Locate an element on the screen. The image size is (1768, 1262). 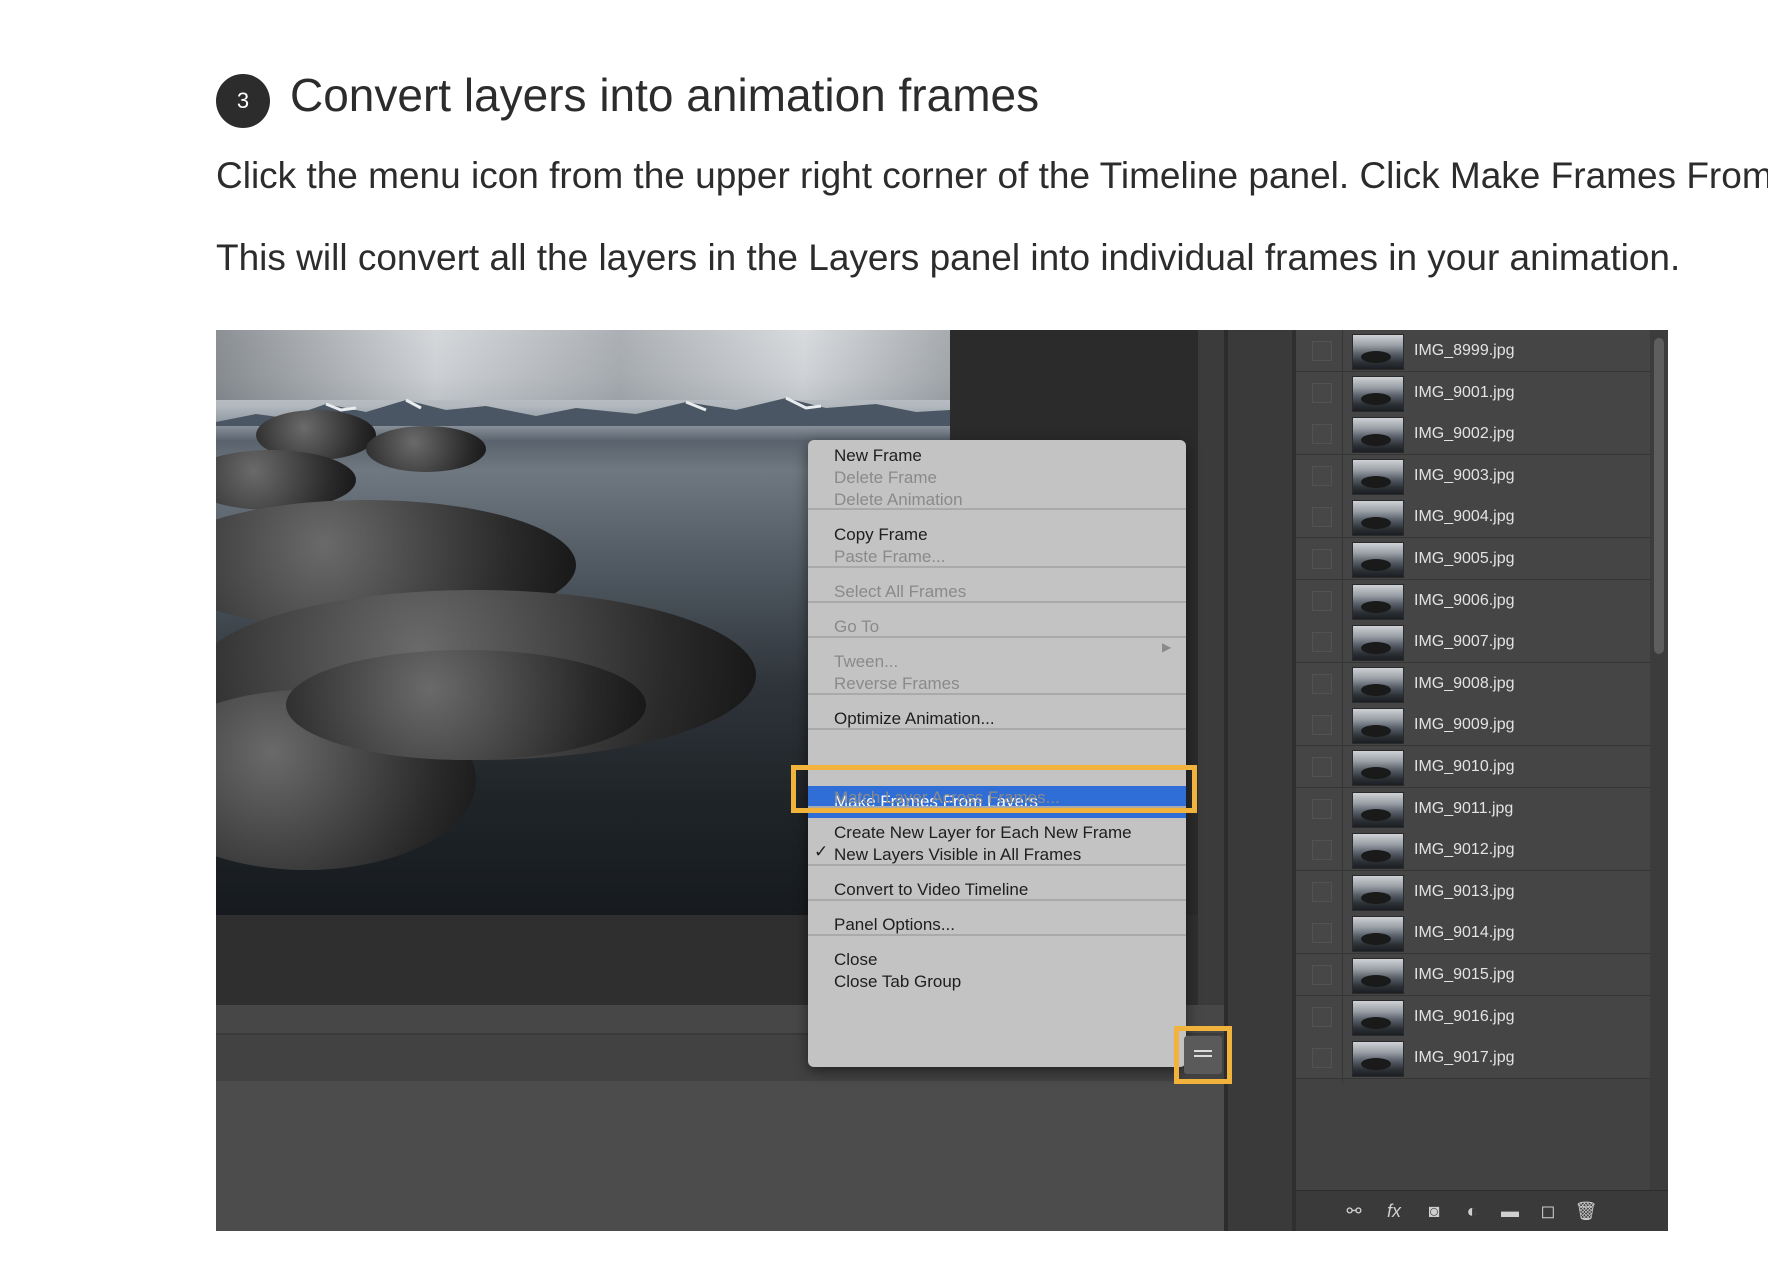
layer-row: IMG_9006.jpg is located at coordinates (1476, 602).